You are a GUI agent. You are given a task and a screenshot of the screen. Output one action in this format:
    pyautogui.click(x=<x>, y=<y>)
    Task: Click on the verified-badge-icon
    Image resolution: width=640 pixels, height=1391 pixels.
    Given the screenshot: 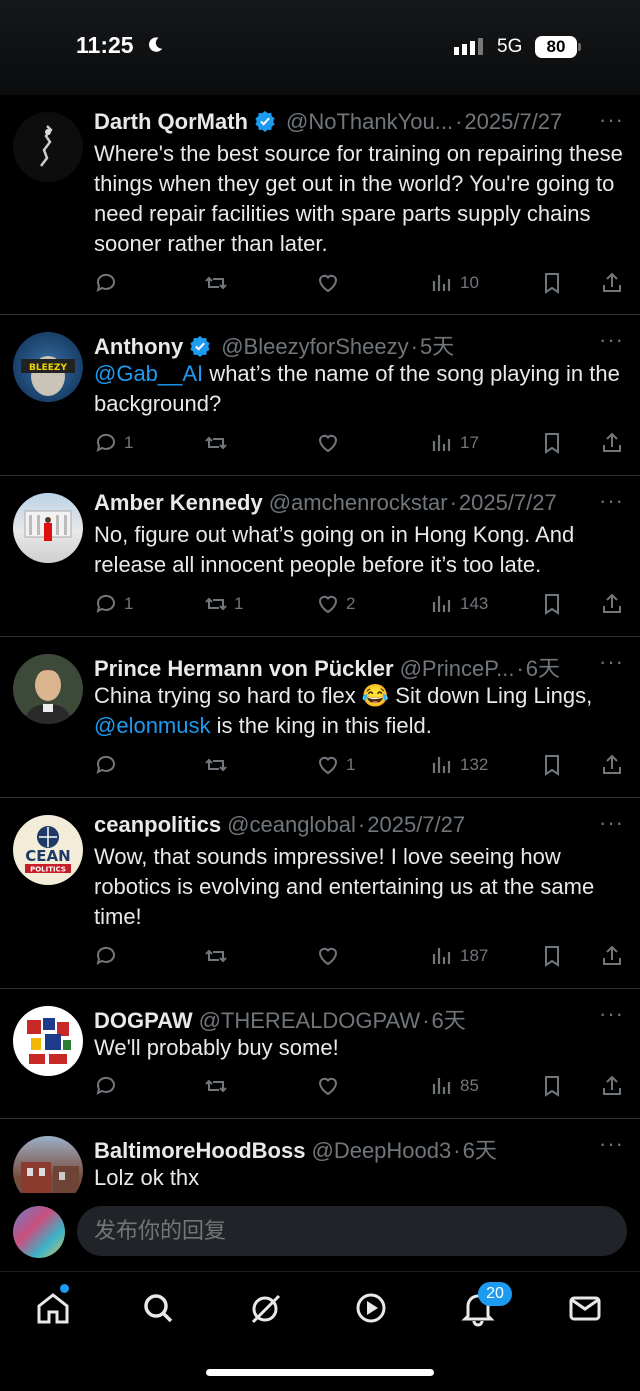 What is the action you would take?
    pyautogui.click(x=265, y=121)
    